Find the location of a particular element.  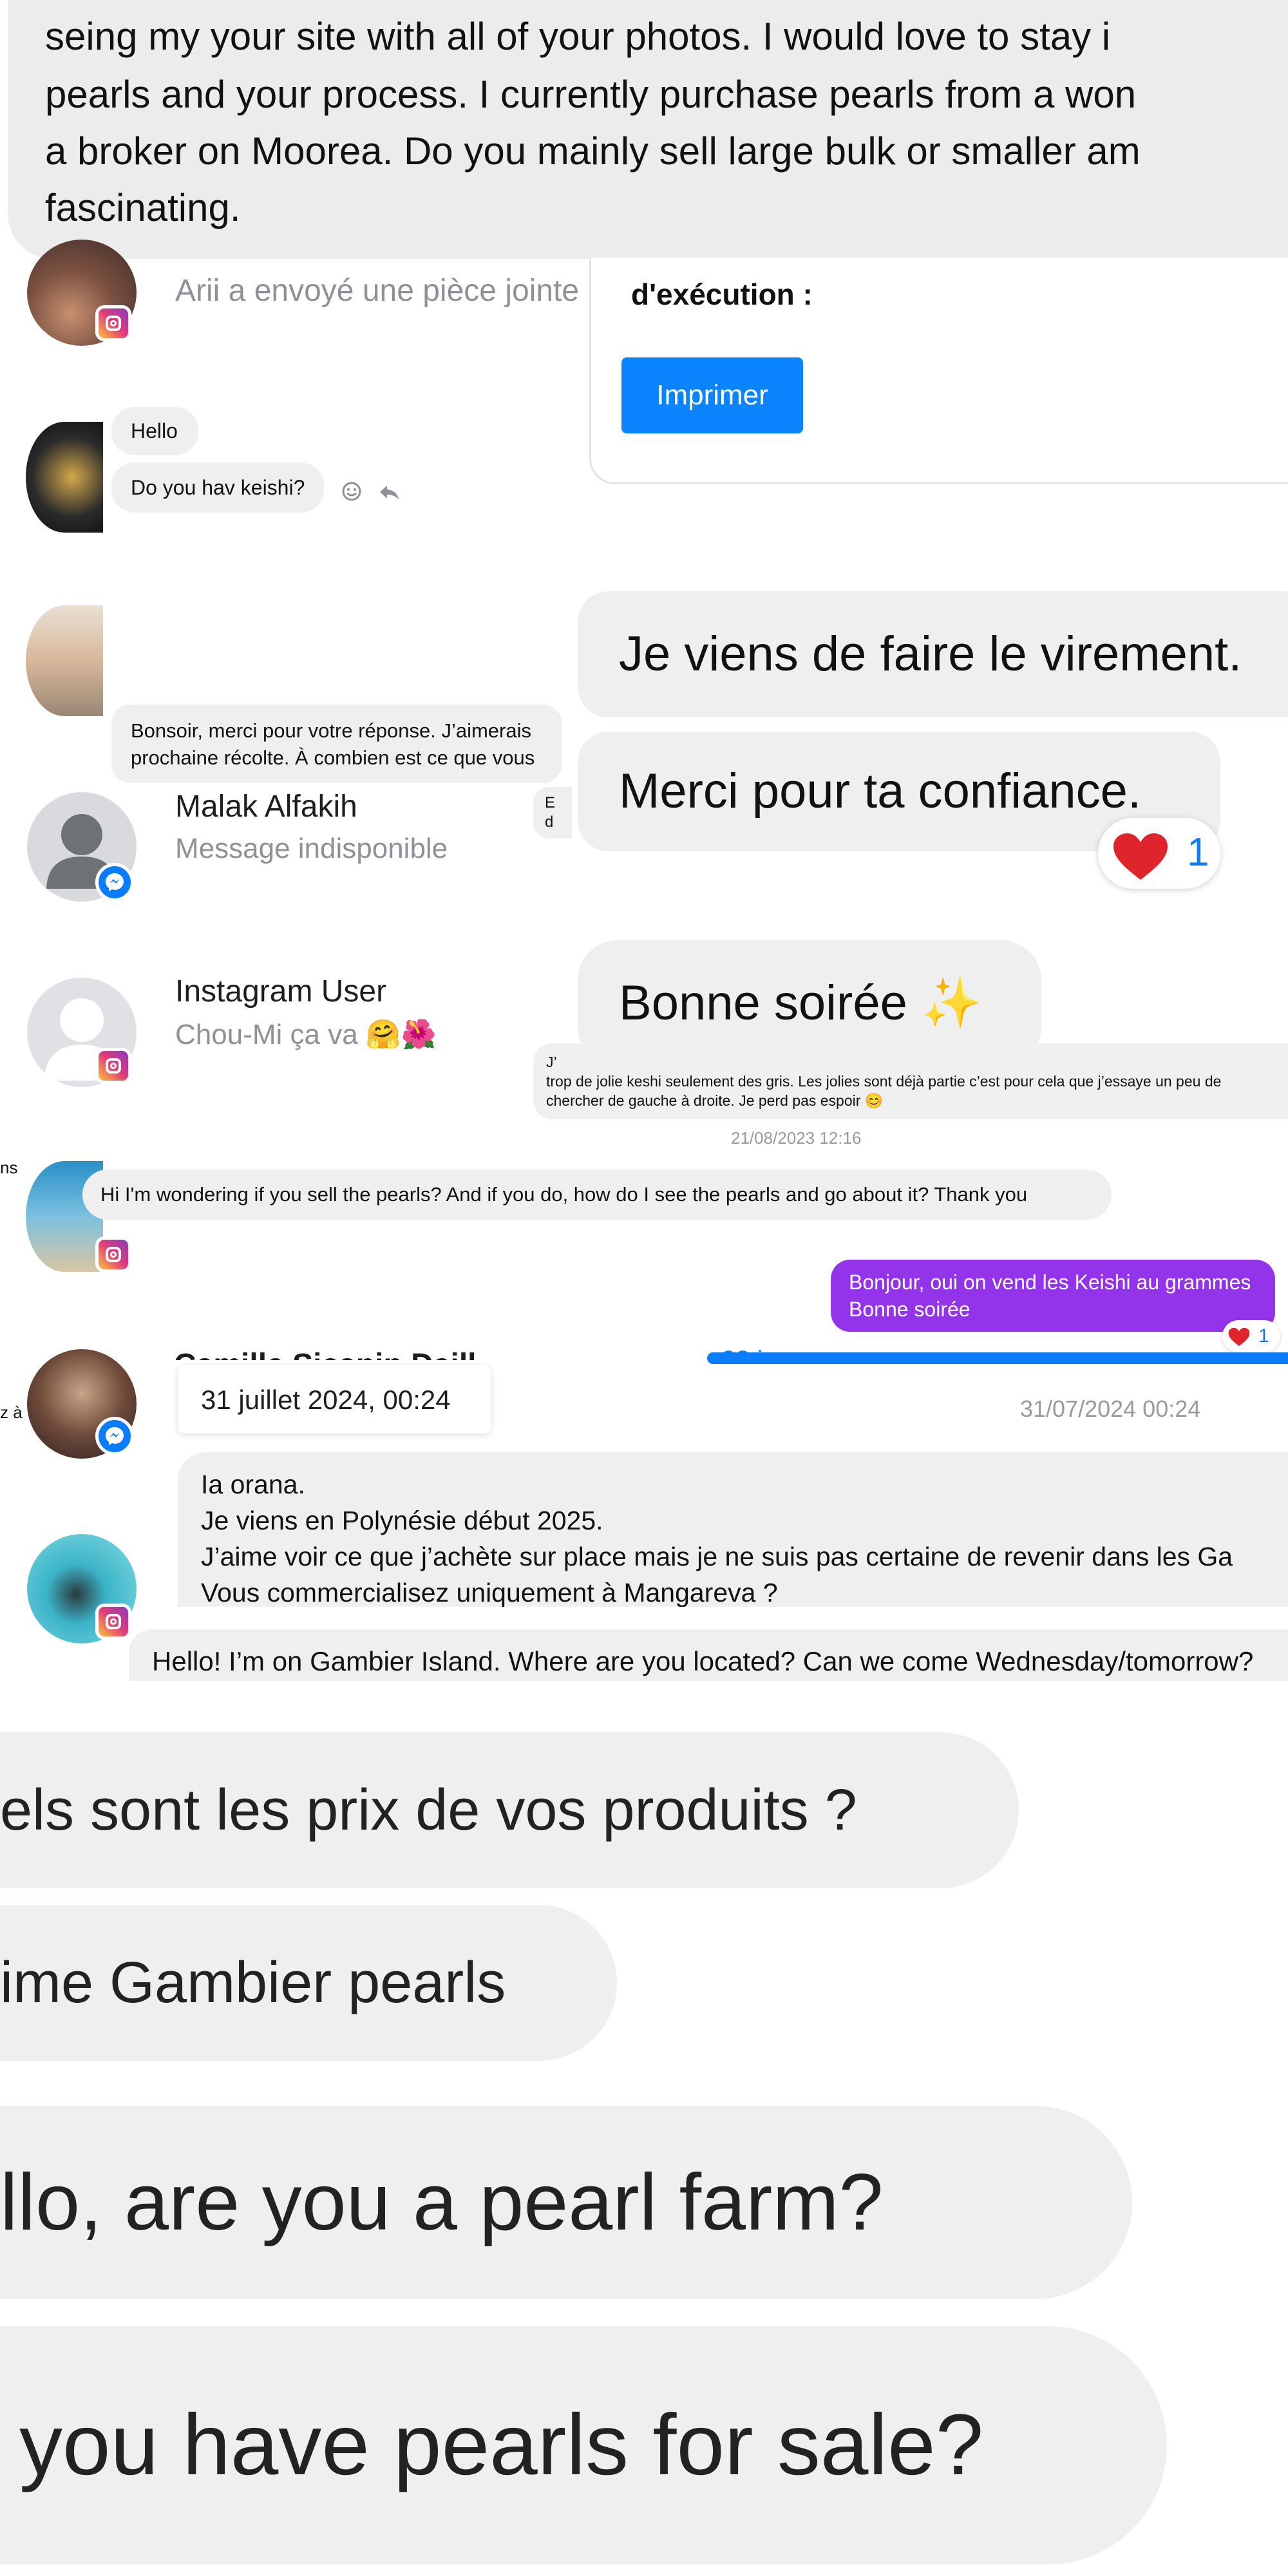

message-keishi-reply-line-2: Bonne soirée is located at coordinates (910, 1309).